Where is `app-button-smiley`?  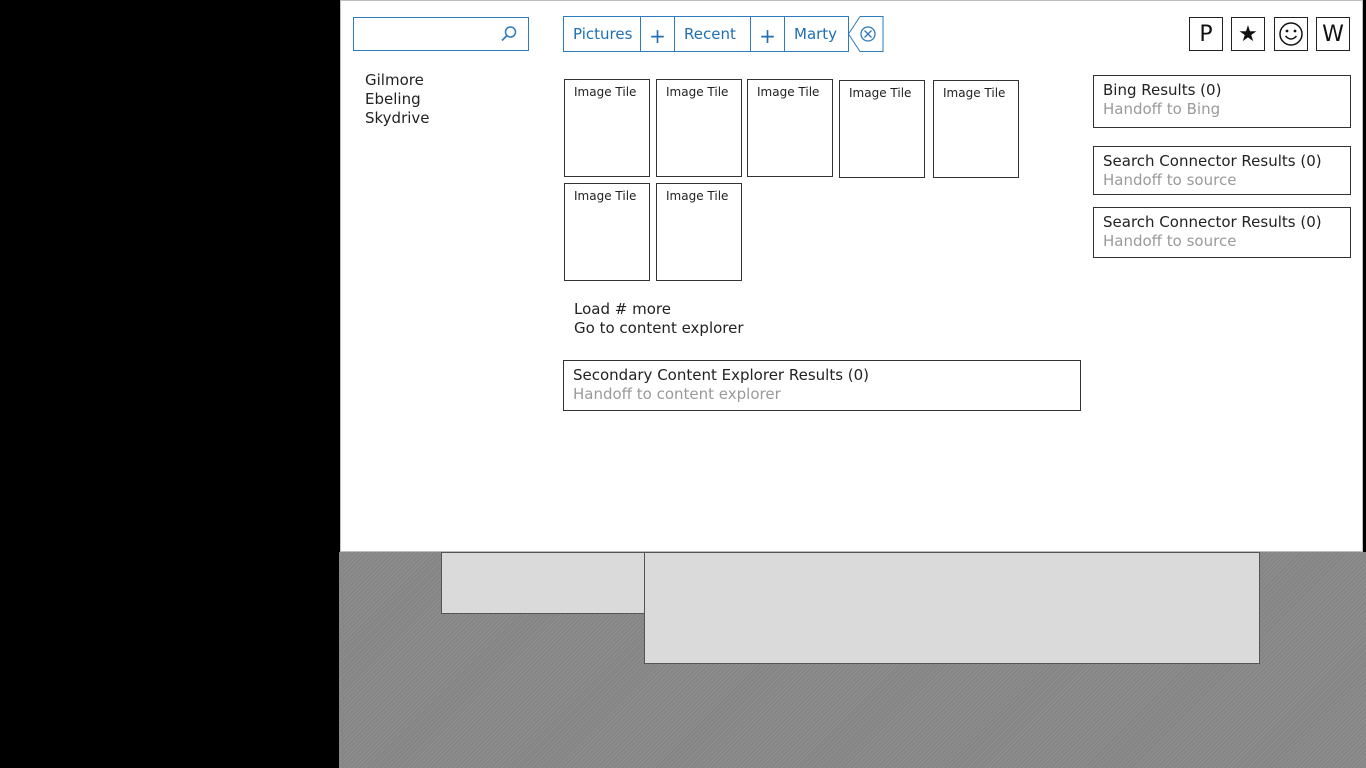 app-button-smiley is located at coordinates (1291, 34).